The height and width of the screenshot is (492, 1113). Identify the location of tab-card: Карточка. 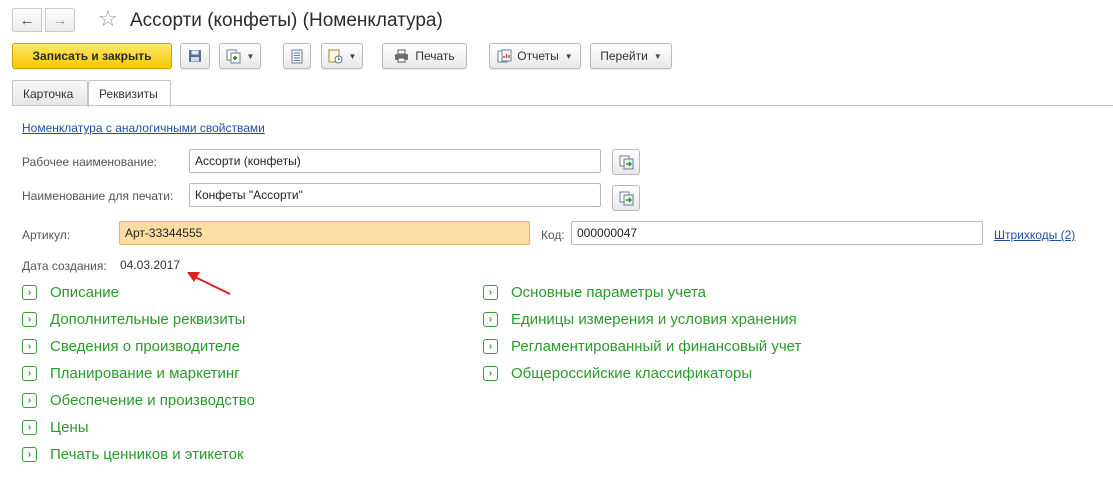
(50, 93).